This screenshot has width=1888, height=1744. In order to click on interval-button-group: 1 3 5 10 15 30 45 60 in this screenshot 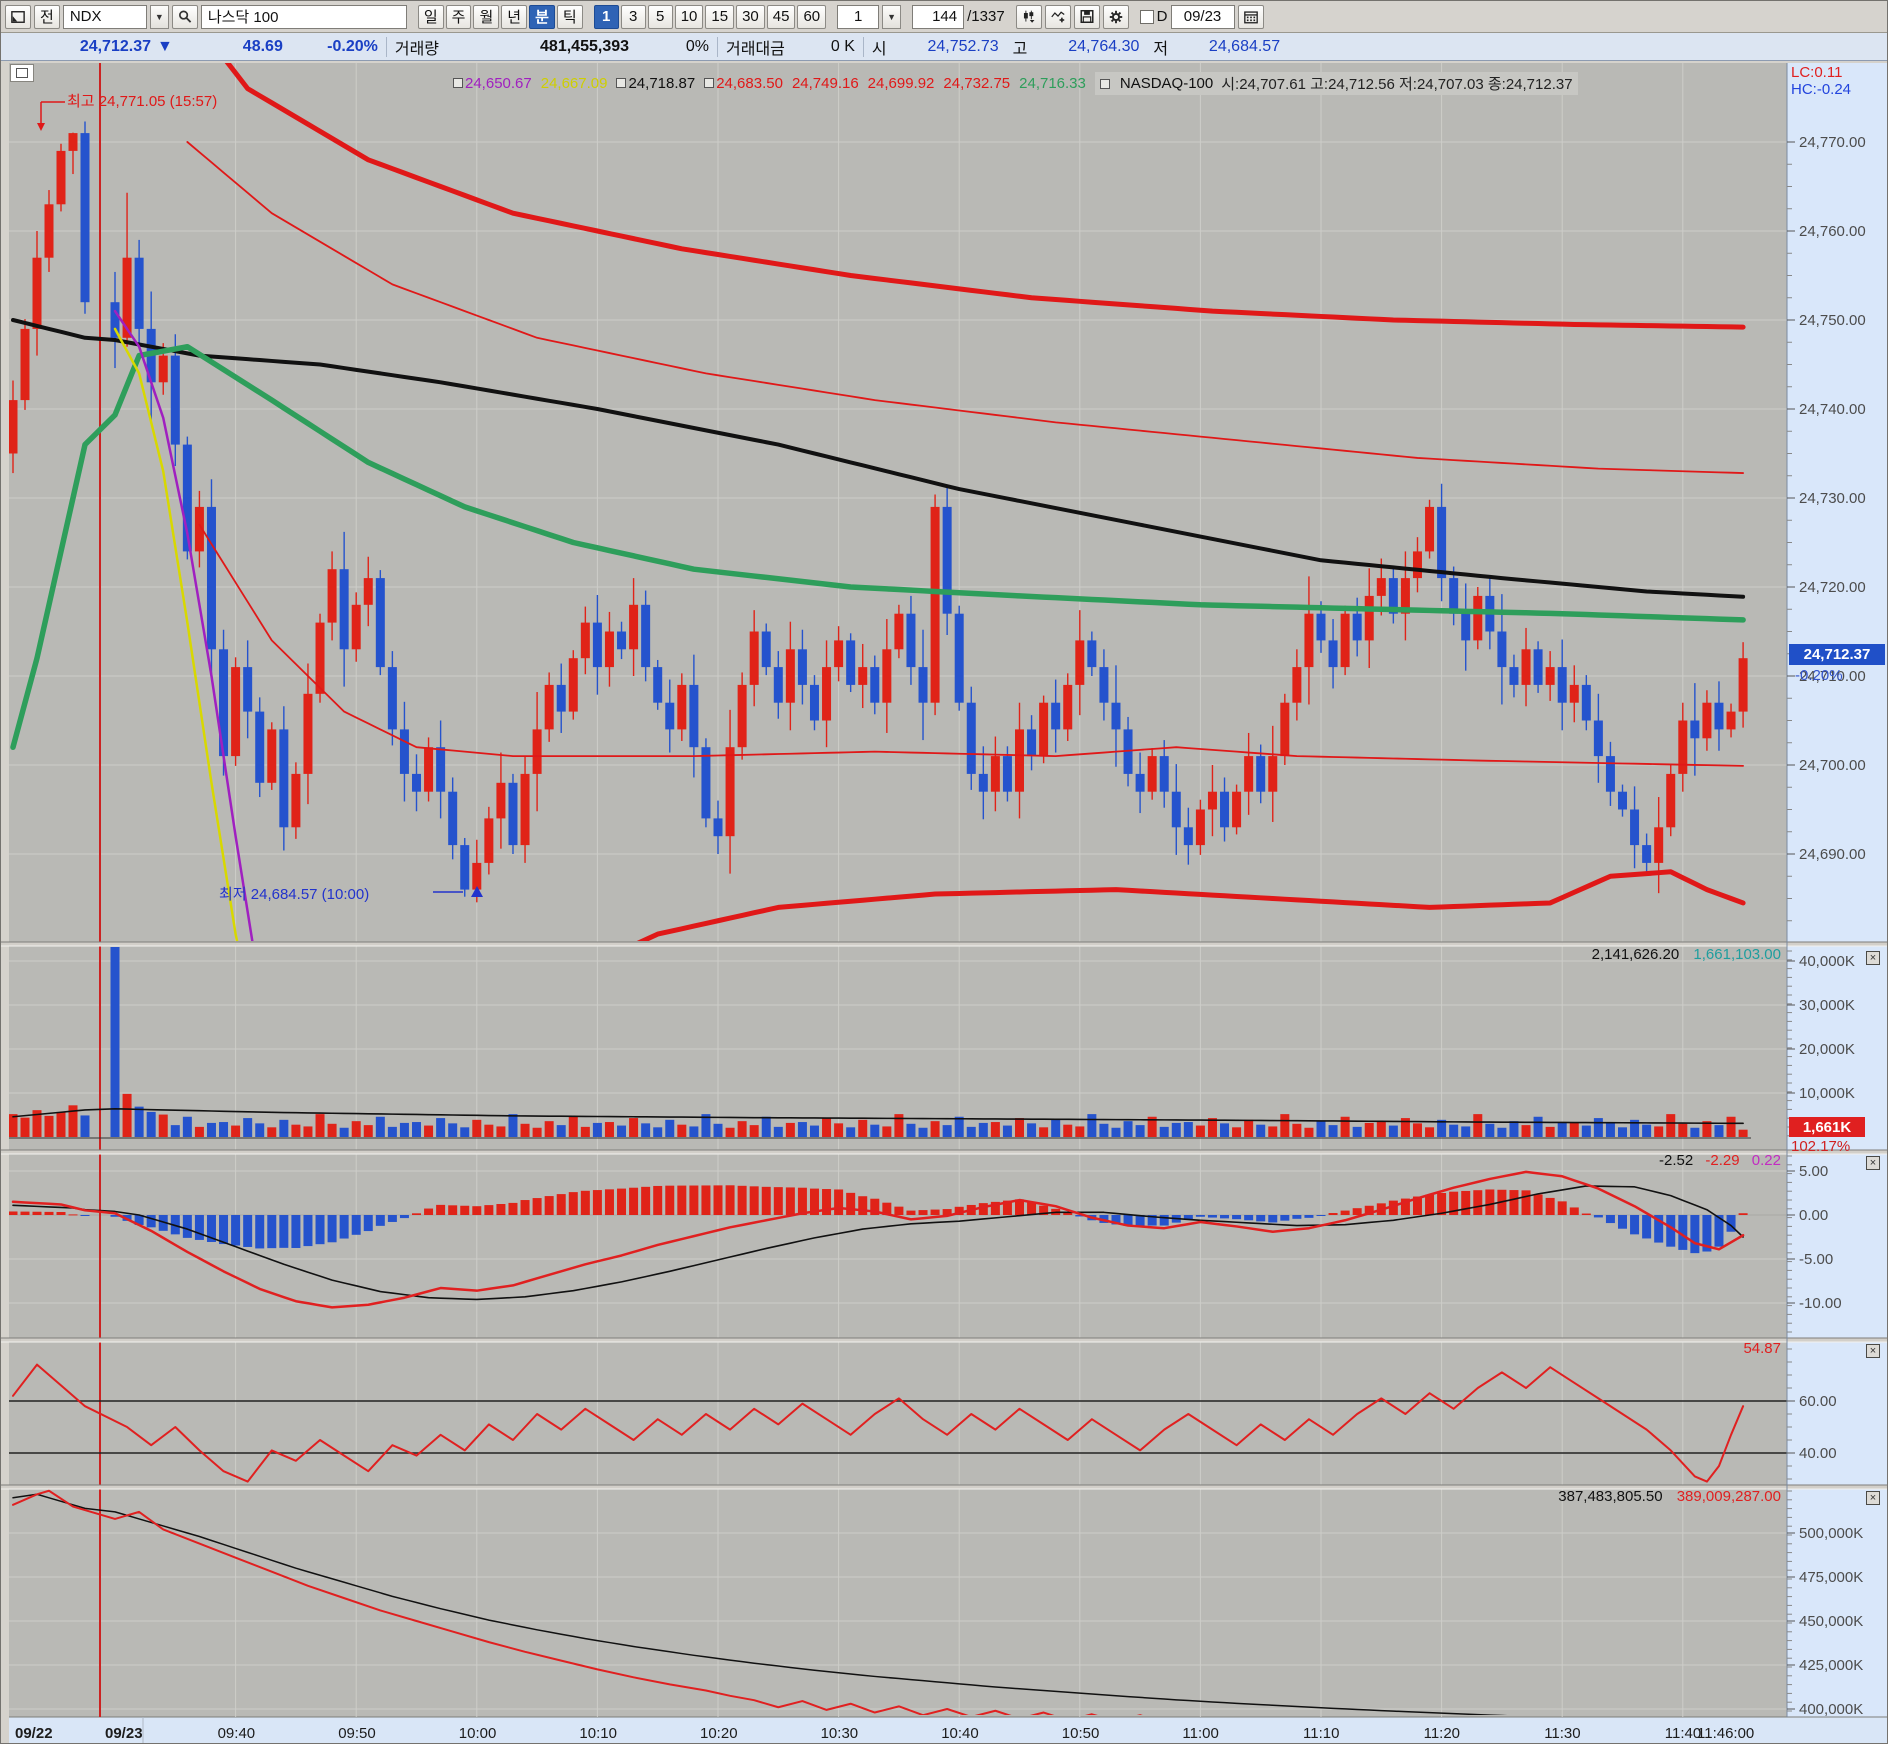, I will do `click(710, 16)`.